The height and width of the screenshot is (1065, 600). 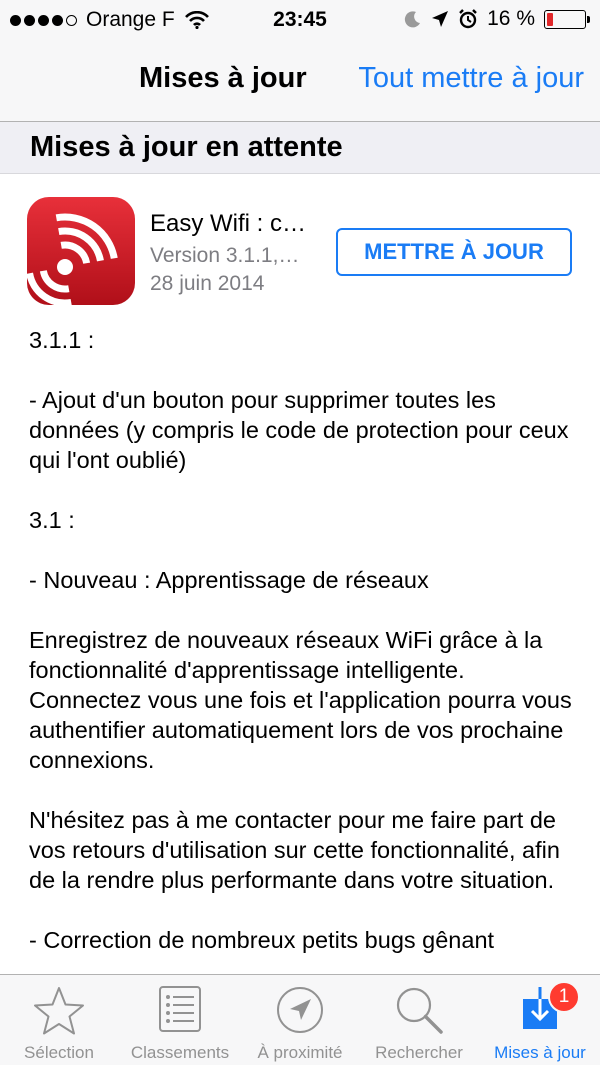 I want to click on release-note-paragraph: 3.1 :, so click(x=52, y=520).